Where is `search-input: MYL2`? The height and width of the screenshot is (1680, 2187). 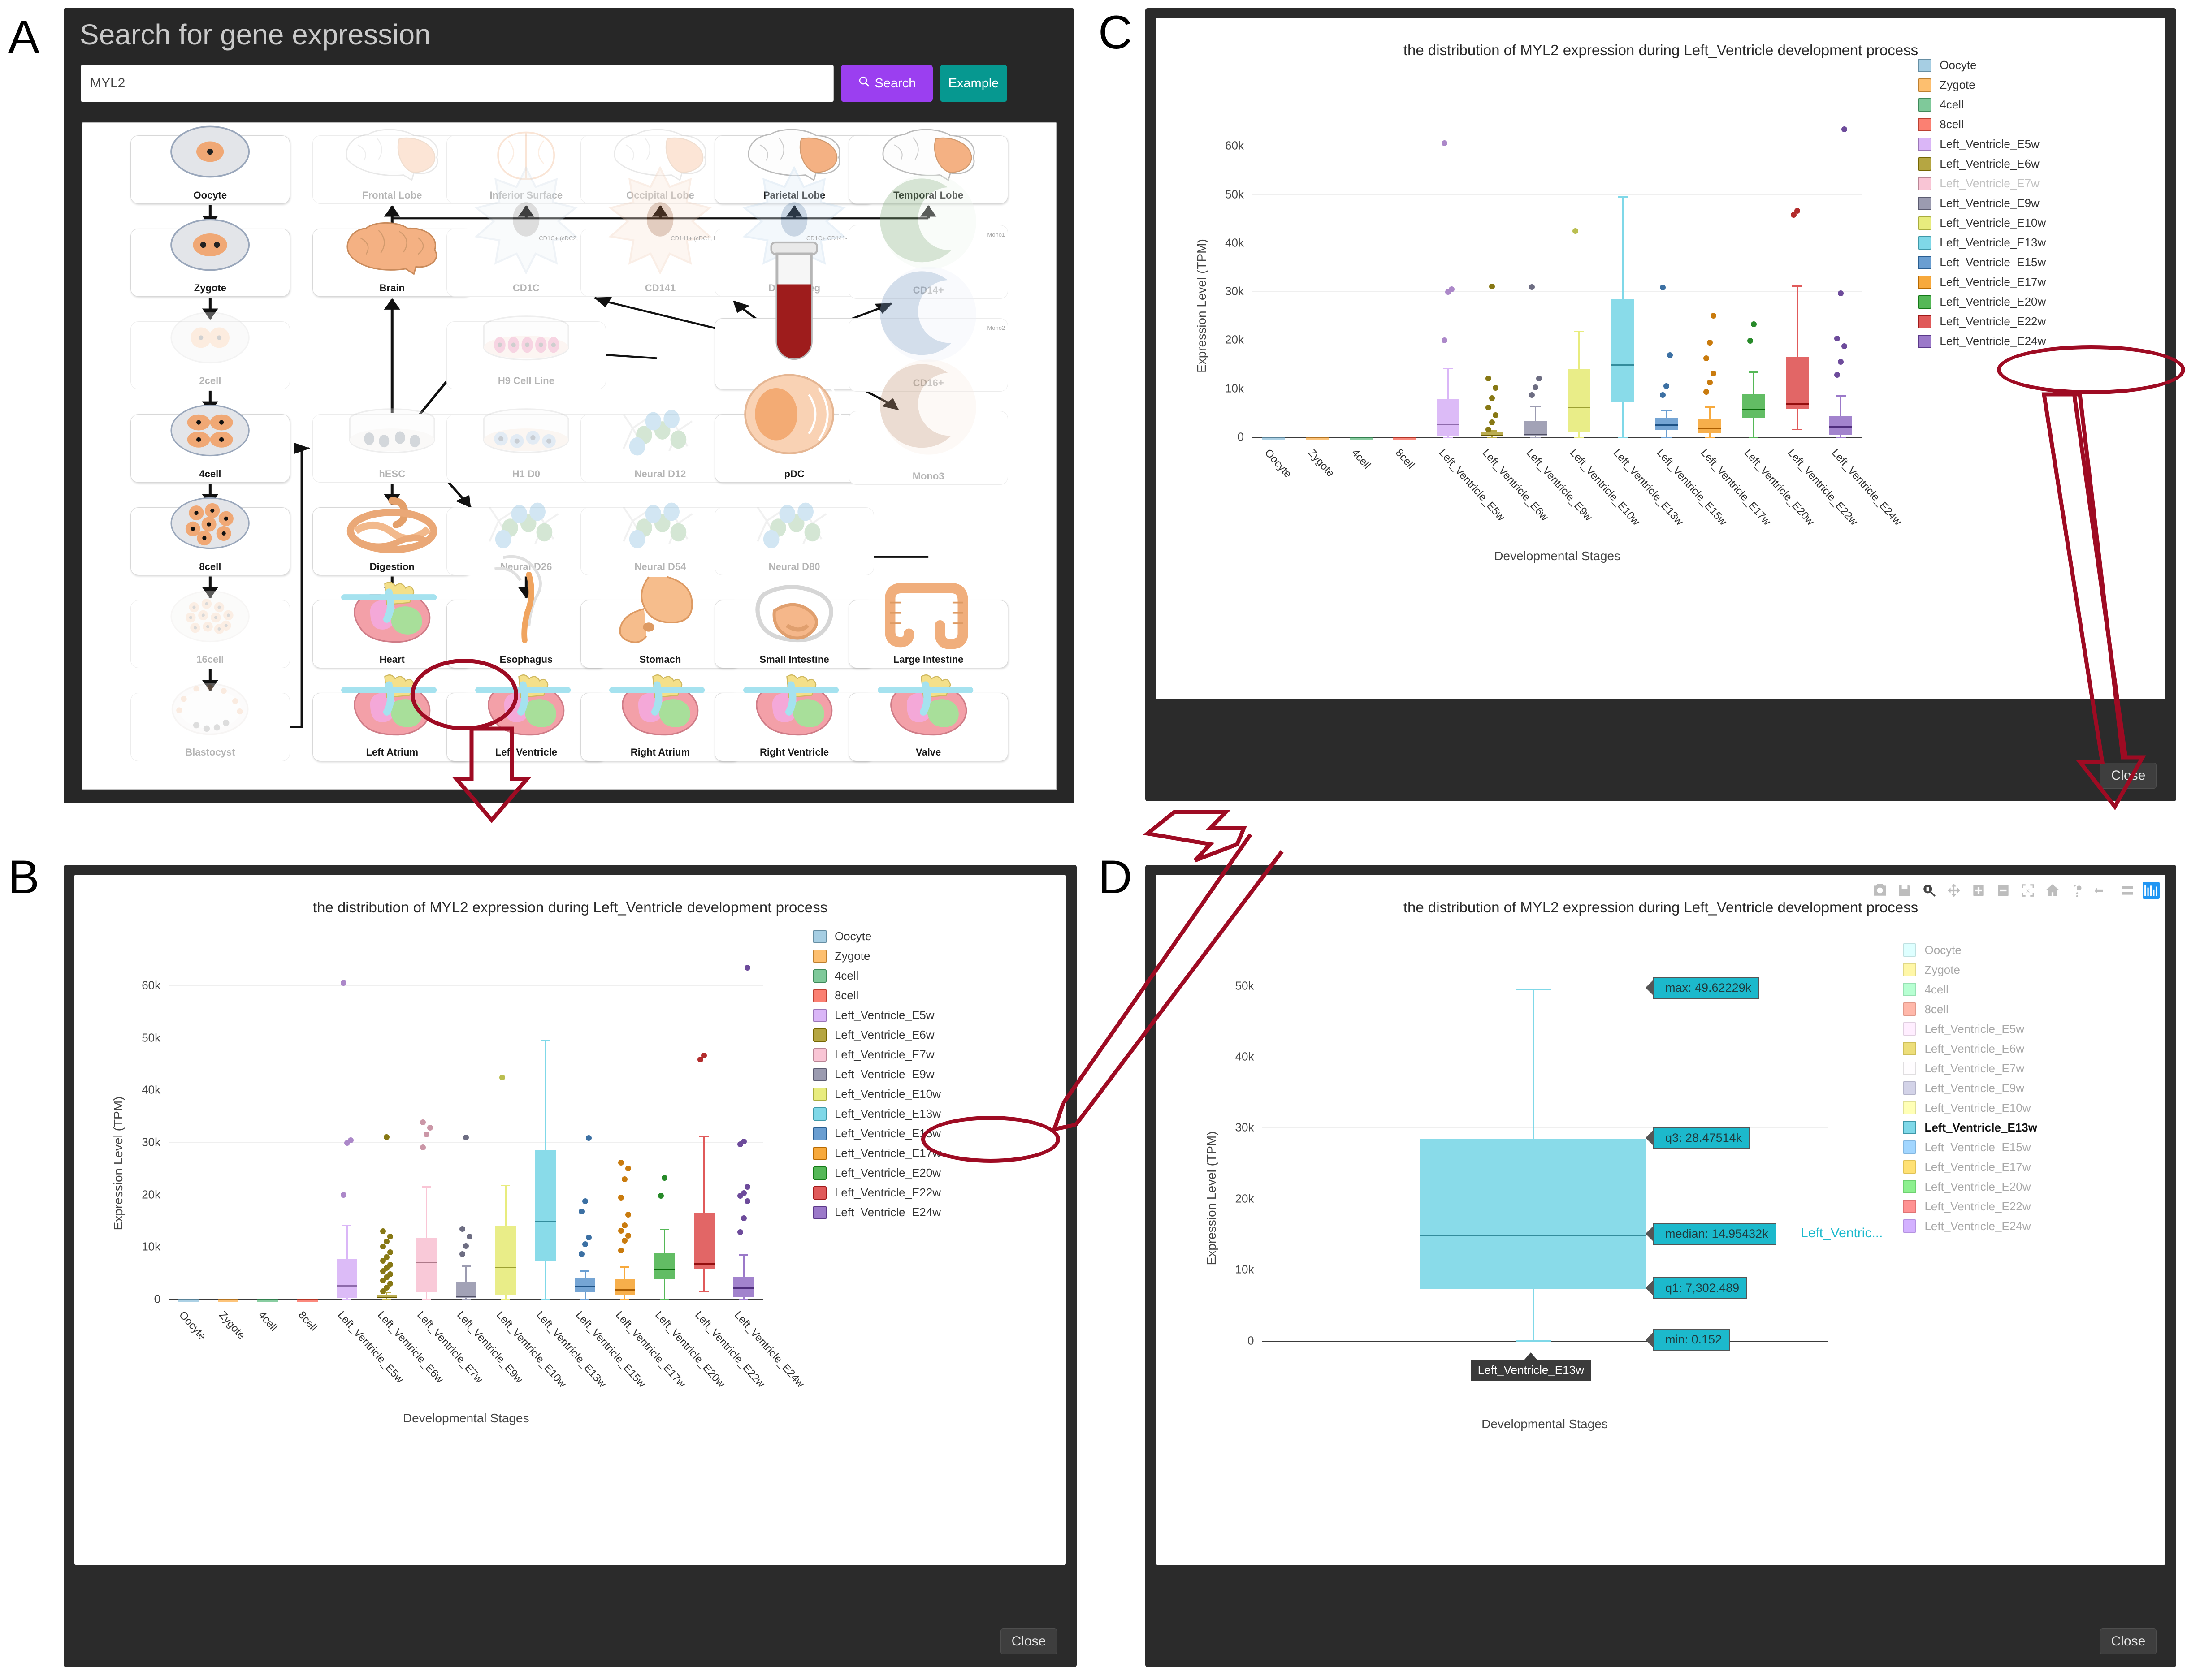 search-input: MYL2 is located at coordinates (457, 83).